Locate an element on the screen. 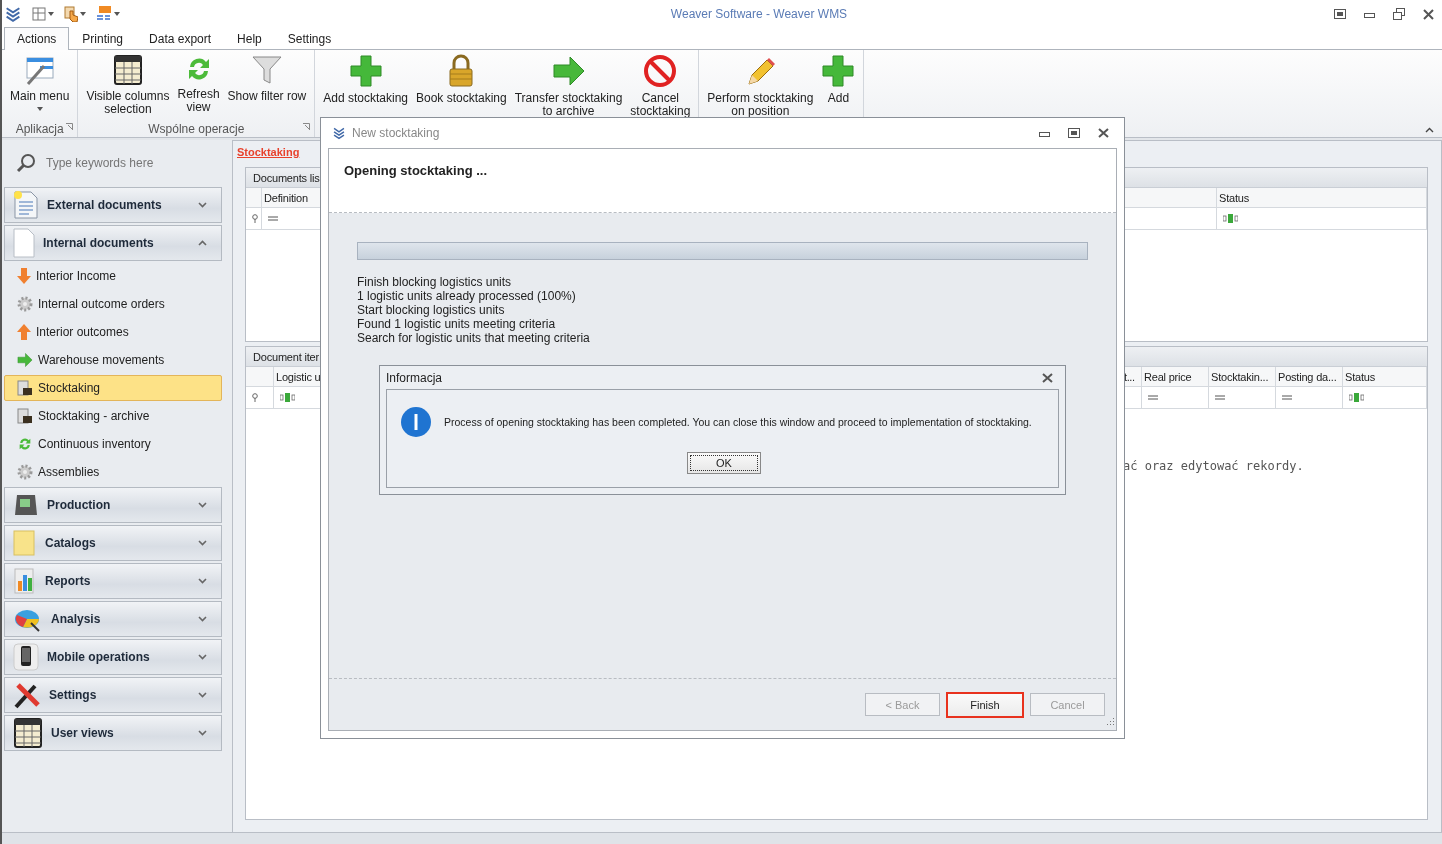 This screenshot has width=1442, height=844. tools-icon is located at coordinates (27, 695).